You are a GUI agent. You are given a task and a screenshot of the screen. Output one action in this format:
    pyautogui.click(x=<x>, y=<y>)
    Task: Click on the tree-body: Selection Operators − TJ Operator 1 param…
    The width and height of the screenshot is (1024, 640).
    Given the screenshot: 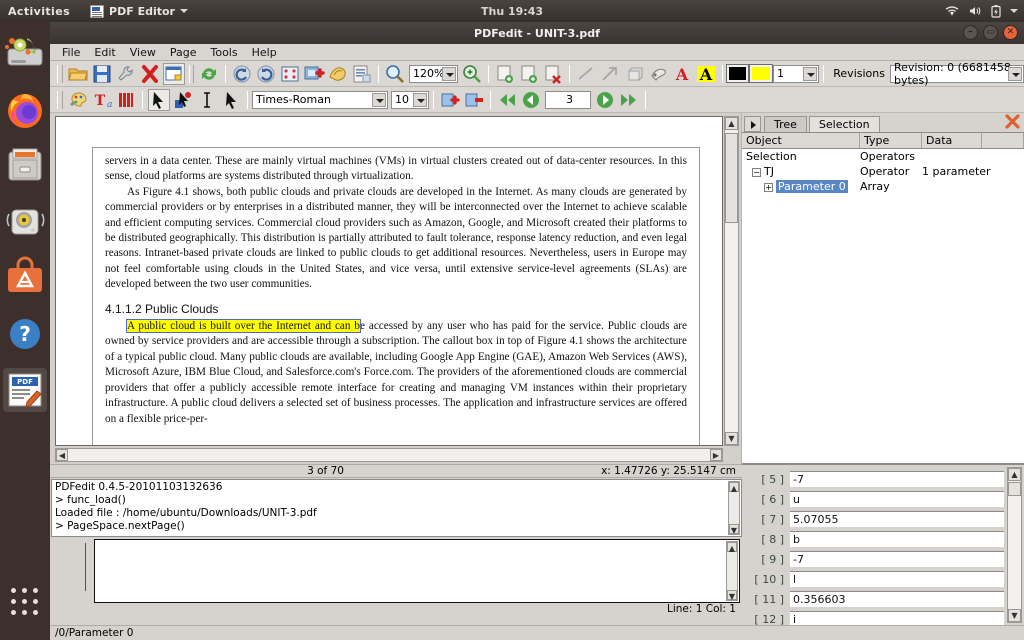 What is the action you would take?
    pyautogui.click(x=883, y=306)
    